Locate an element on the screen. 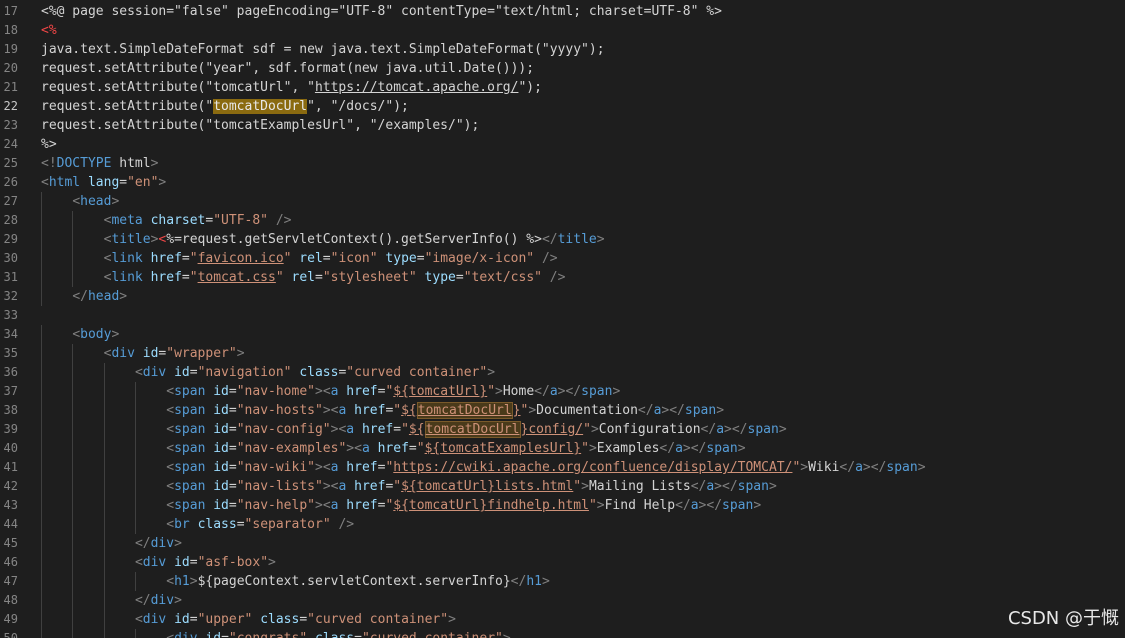 The width and height of the screenshot is (1125, 638). code-token: " is located at coordinates (193, 258).